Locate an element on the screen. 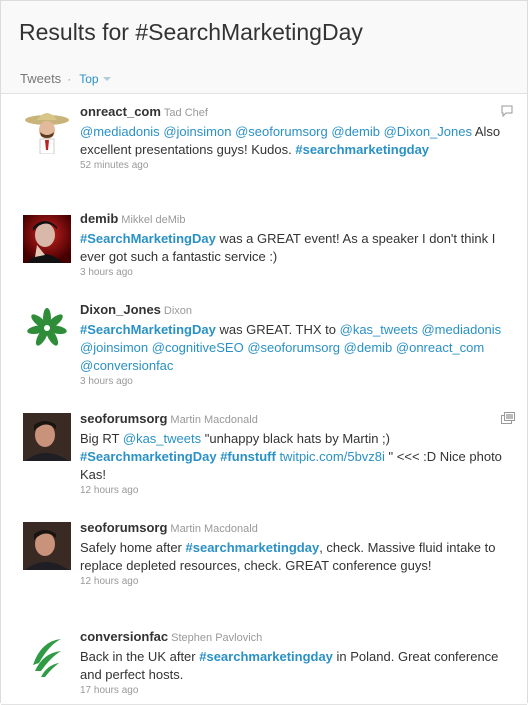 Image resolution: width=530 pixels, height=705 pixels. hashtag-link: #funstuff is located at coordinates (248, 456).